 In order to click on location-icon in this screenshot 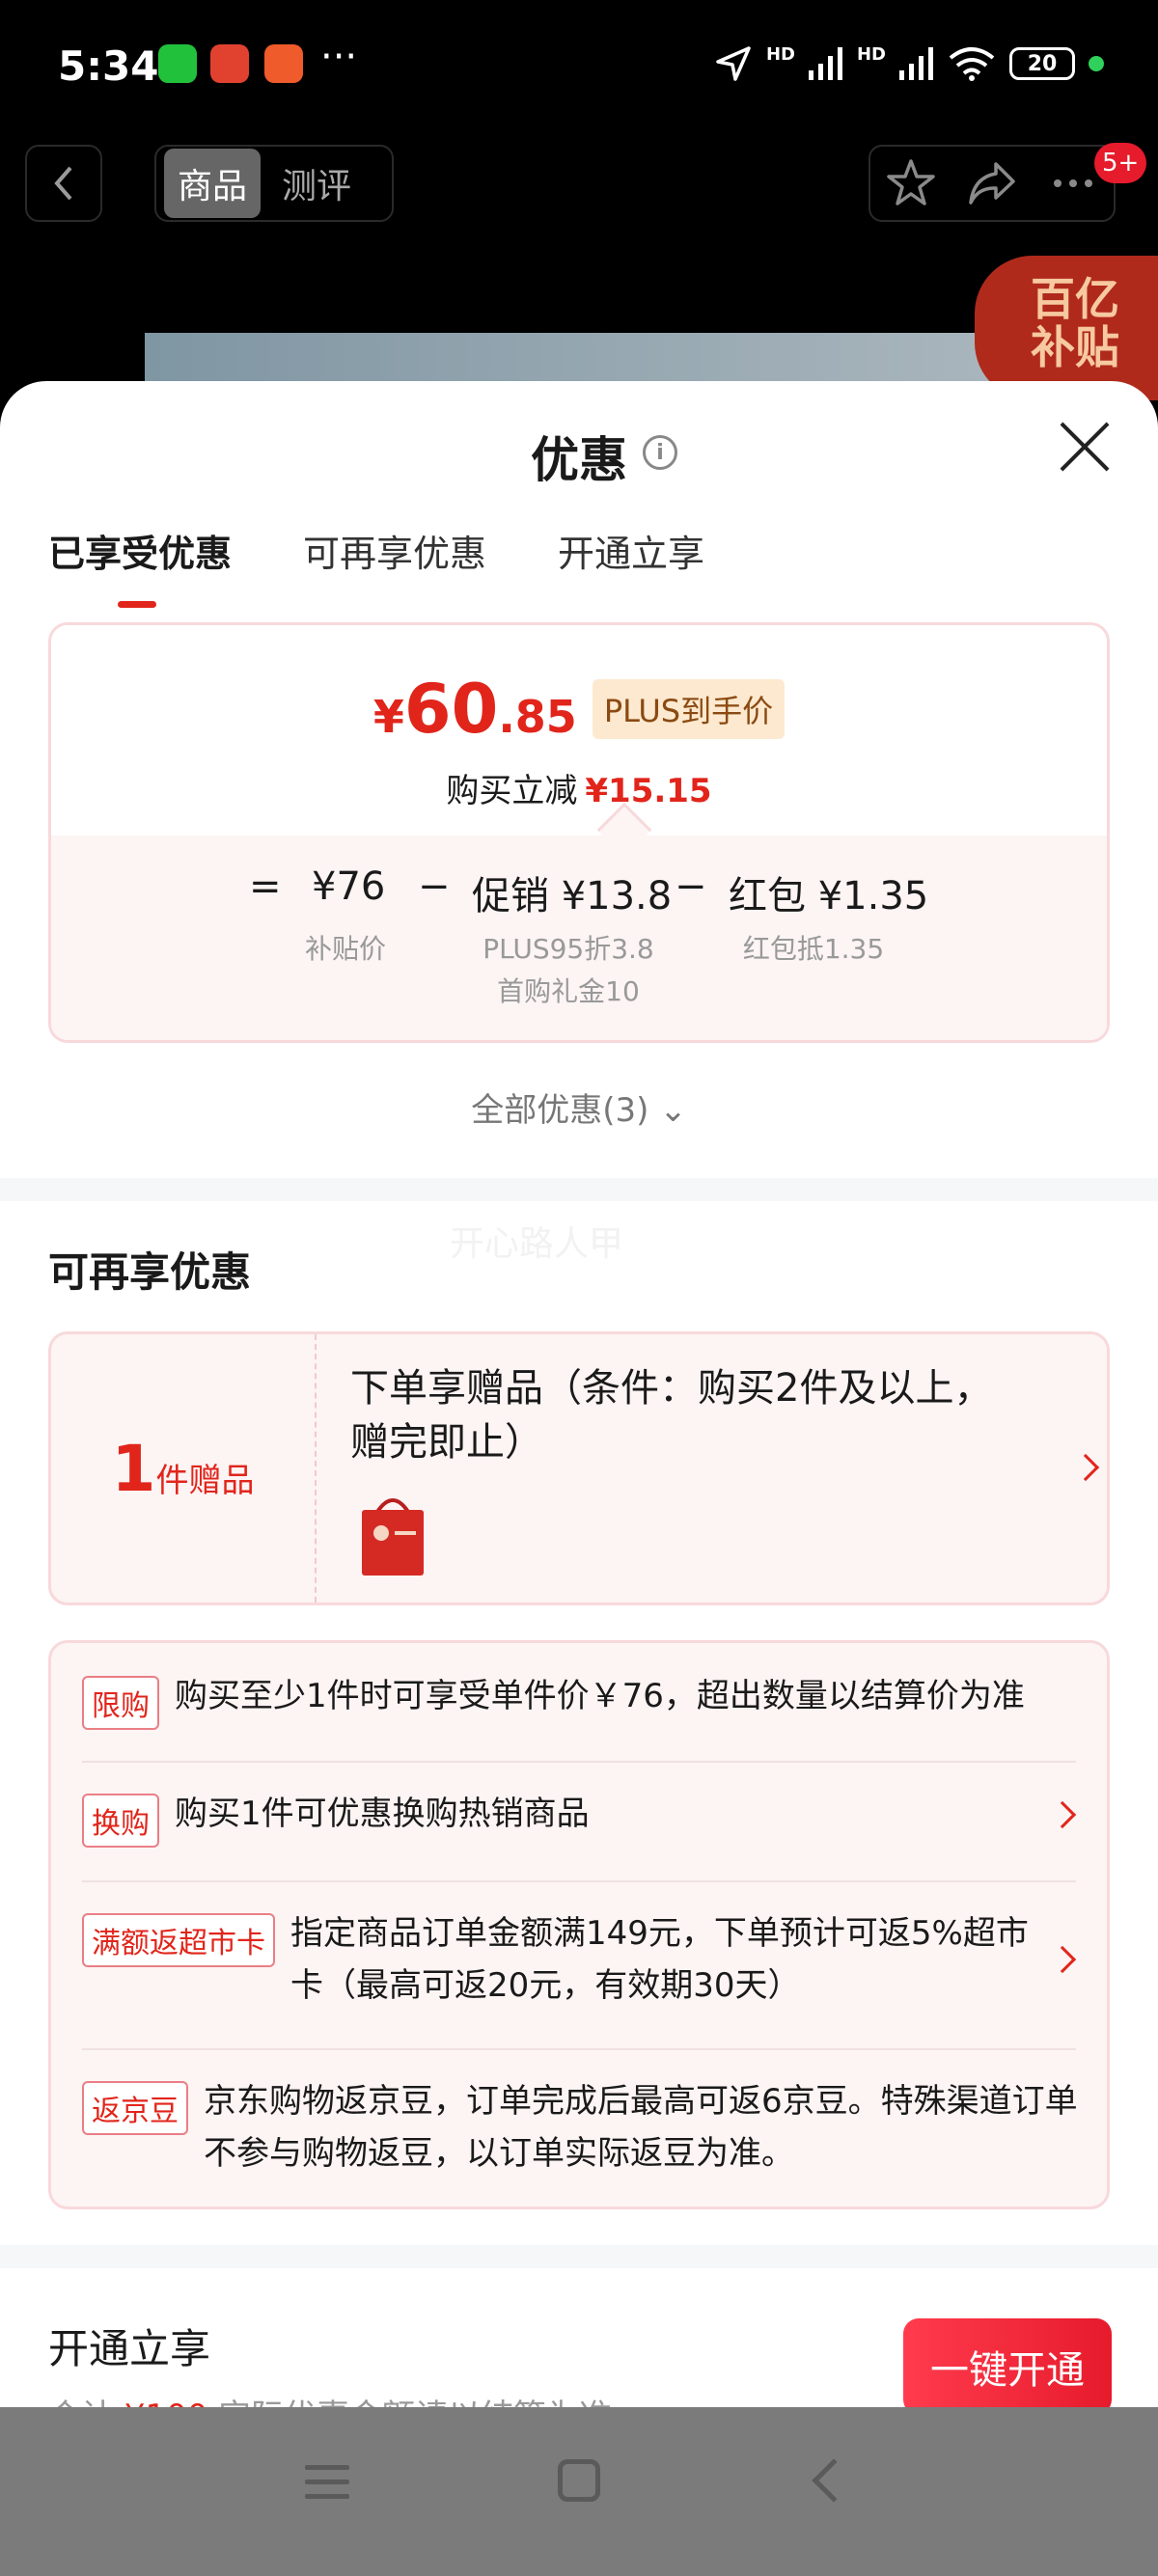, I will do `click(733, 64)`.